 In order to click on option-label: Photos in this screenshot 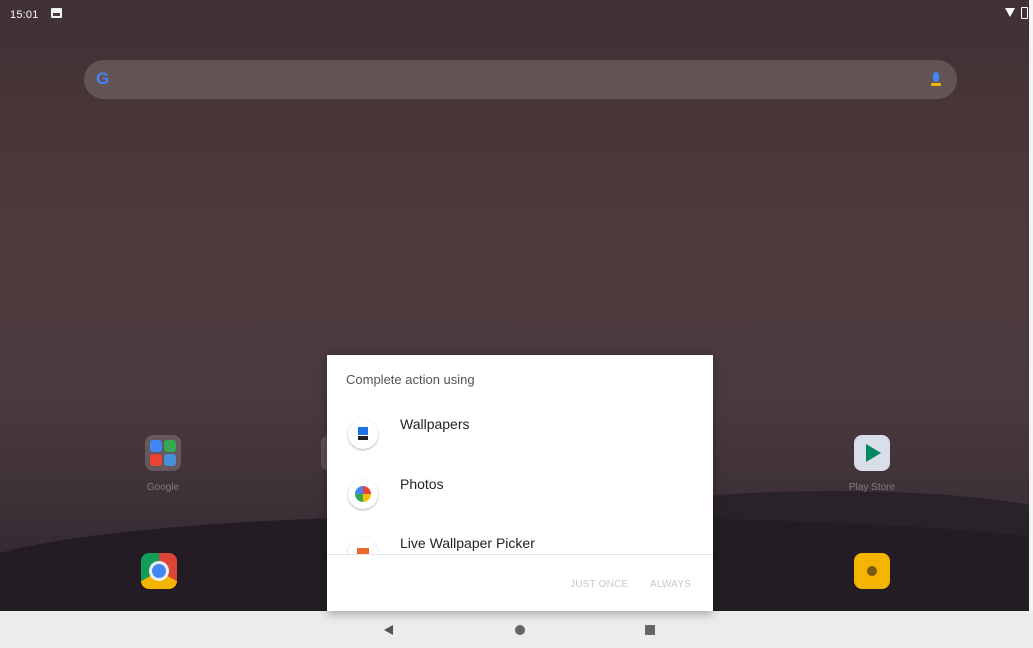, I will do `click(422, 484)`.